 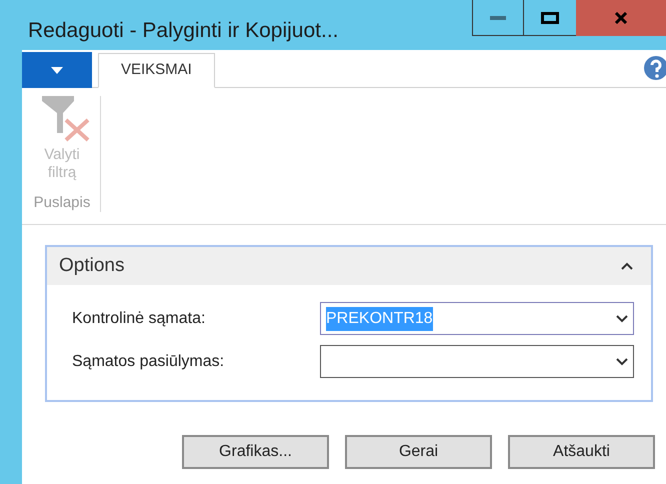 What do you see at coordinates (581, 452) in the screenshot?
I see `dialog-button: Atšaukti` at bounding box center [581, 452].